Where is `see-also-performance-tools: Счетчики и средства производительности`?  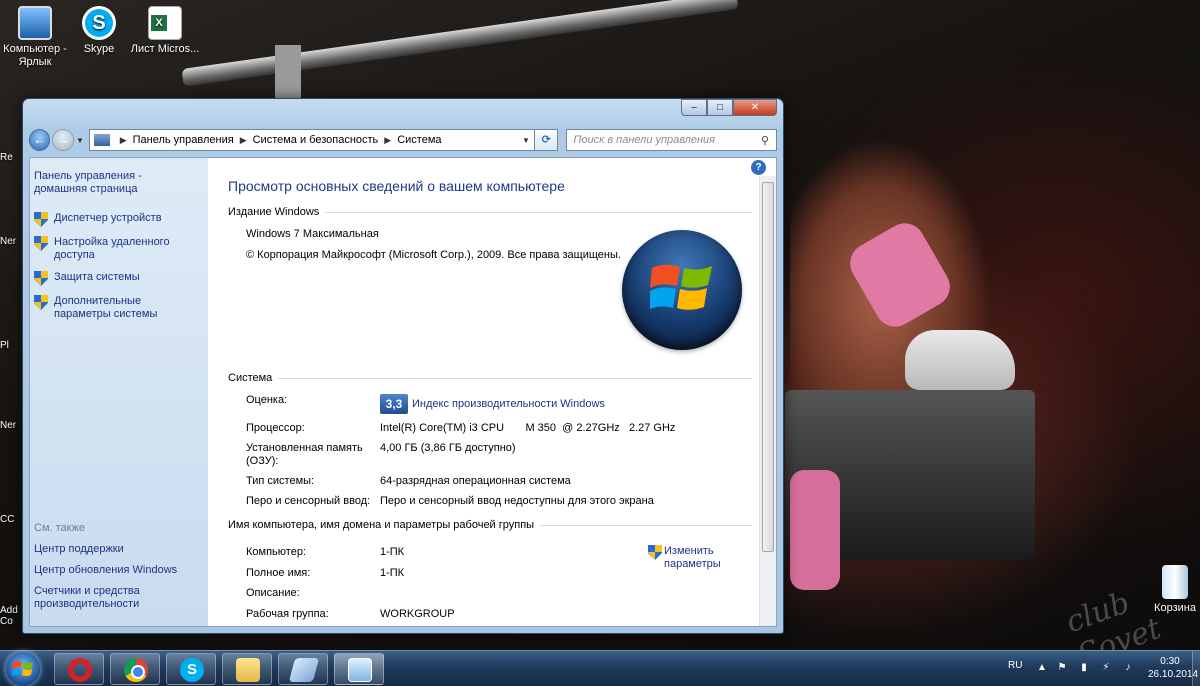 see-also-performance-tools: Счетчики и средства производительности is located at coordinates (99, 598).